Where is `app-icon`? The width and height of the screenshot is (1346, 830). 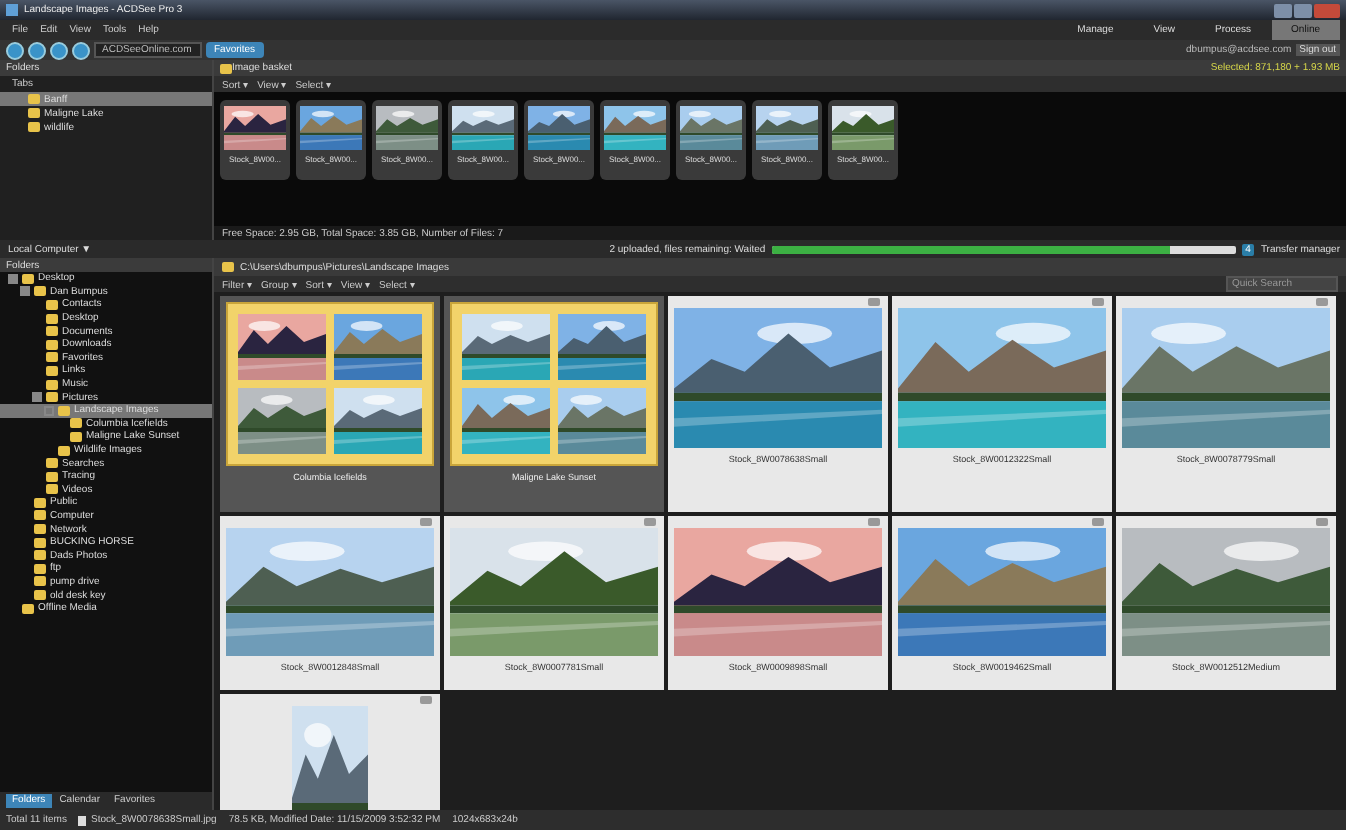 app-icon is located at coordinates (12, 10).